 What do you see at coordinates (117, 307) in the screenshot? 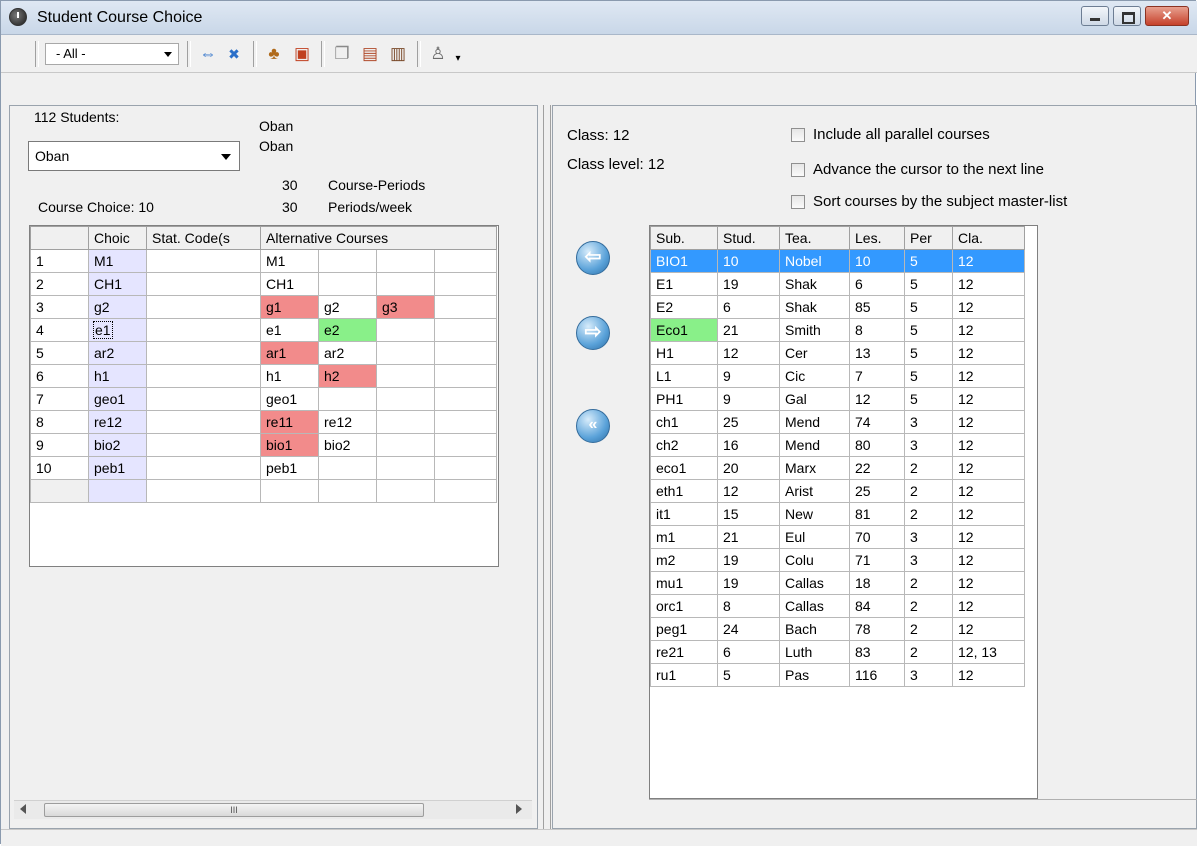
I see `choice-cell: g2` at bounding box center [117, 307].